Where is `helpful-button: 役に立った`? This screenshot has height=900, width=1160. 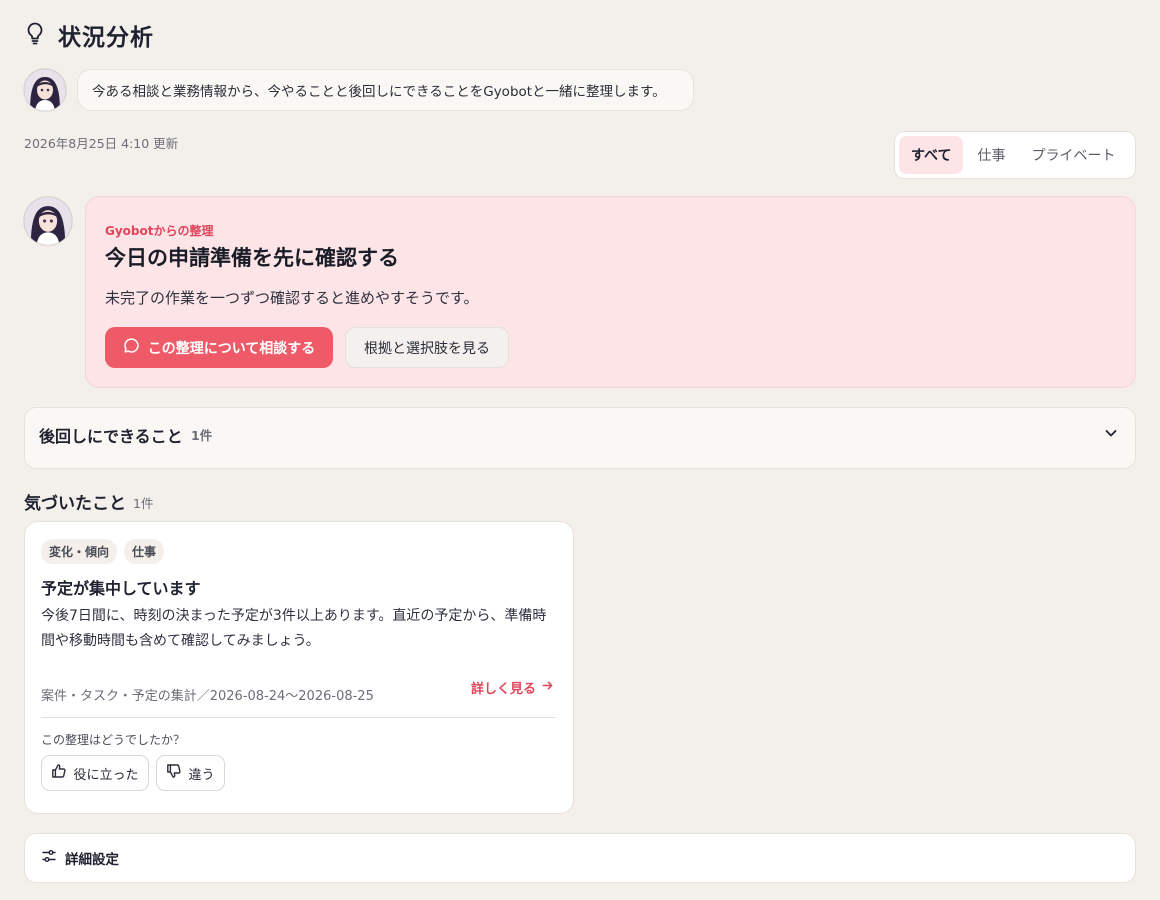
helpful-button: 役に立った is located at coordinates (95, 773).